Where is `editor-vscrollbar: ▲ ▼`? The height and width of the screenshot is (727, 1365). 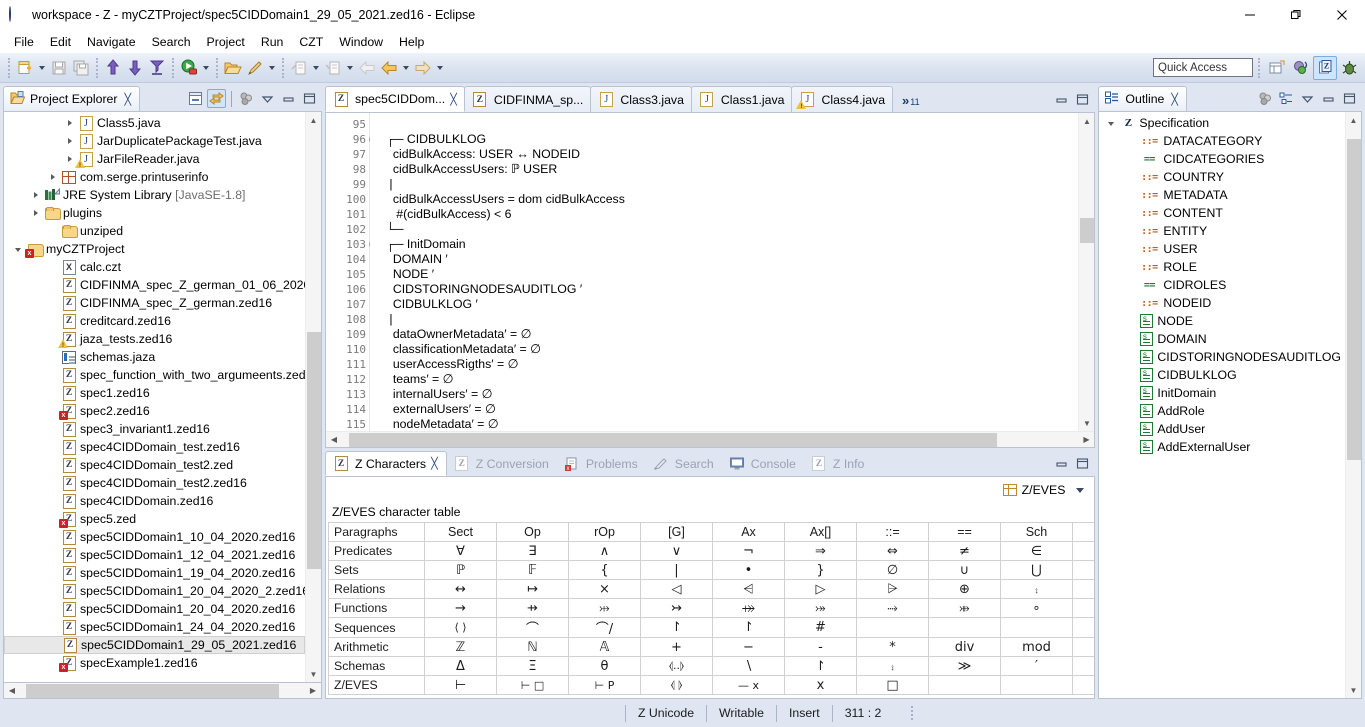 editor-vscrollbar: ▲ ▼ is located at coordinates (1086, 272).